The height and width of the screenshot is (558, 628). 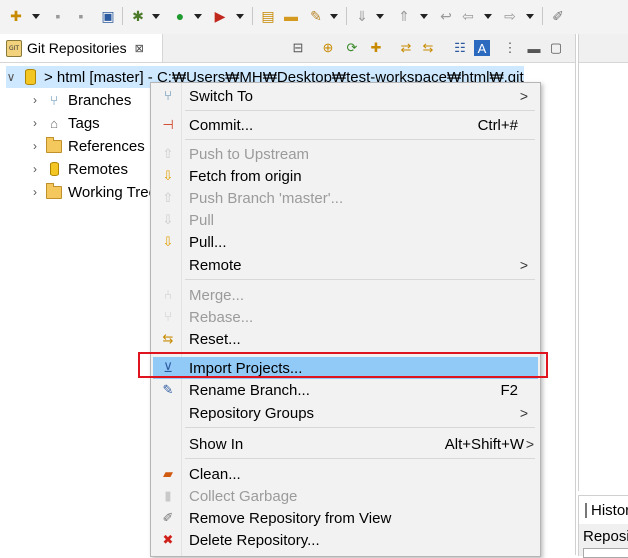 I want to click on hierarchical-layout-icon: ☷, so click(x=460, y=48).